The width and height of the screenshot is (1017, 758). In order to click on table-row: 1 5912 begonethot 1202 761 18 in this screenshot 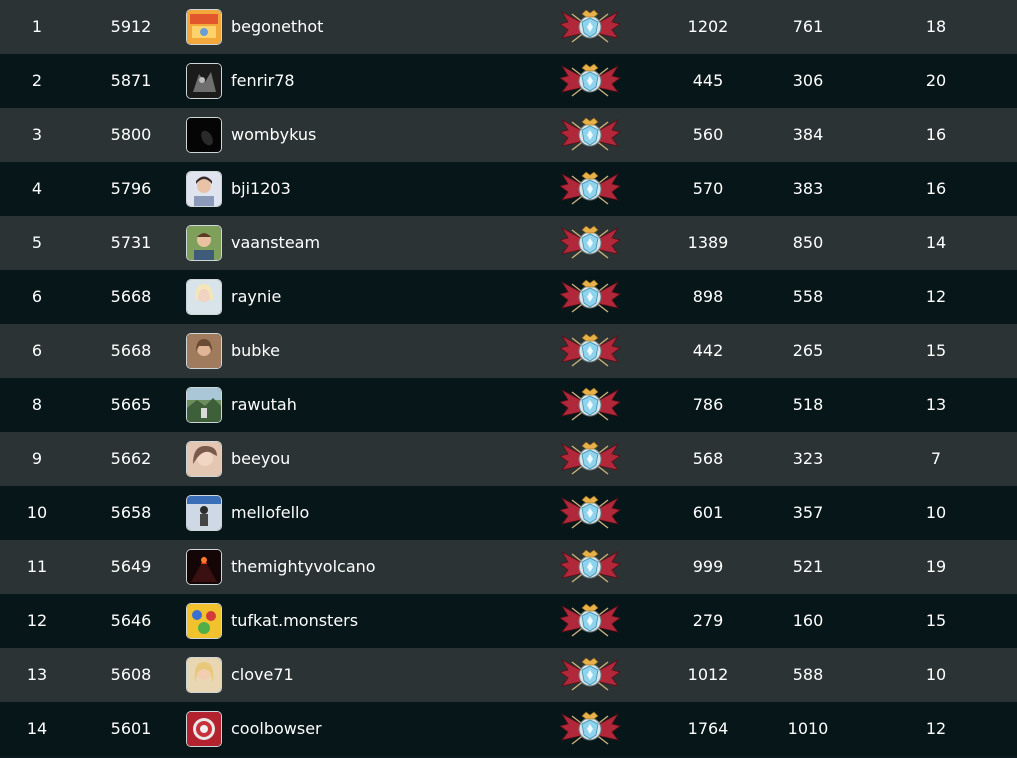, I will do `click(508, 27)`.